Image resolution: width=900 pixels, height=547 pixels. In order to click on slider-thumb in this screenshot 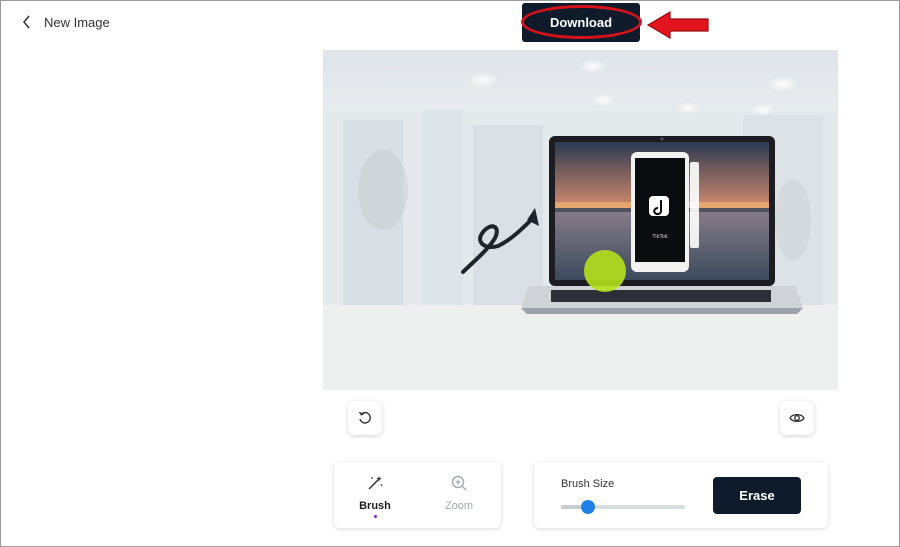, I will do `click(588, 507)`.